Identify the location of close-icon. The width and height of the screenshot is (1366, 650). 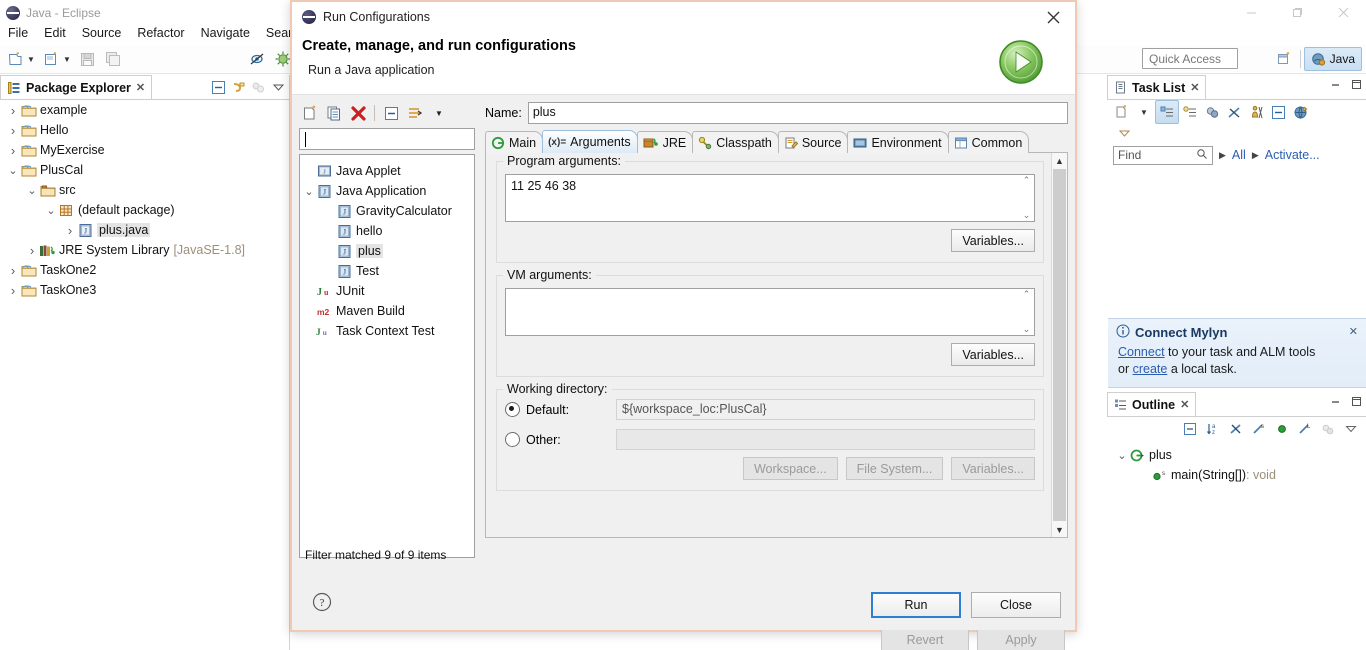
(1343, 12).